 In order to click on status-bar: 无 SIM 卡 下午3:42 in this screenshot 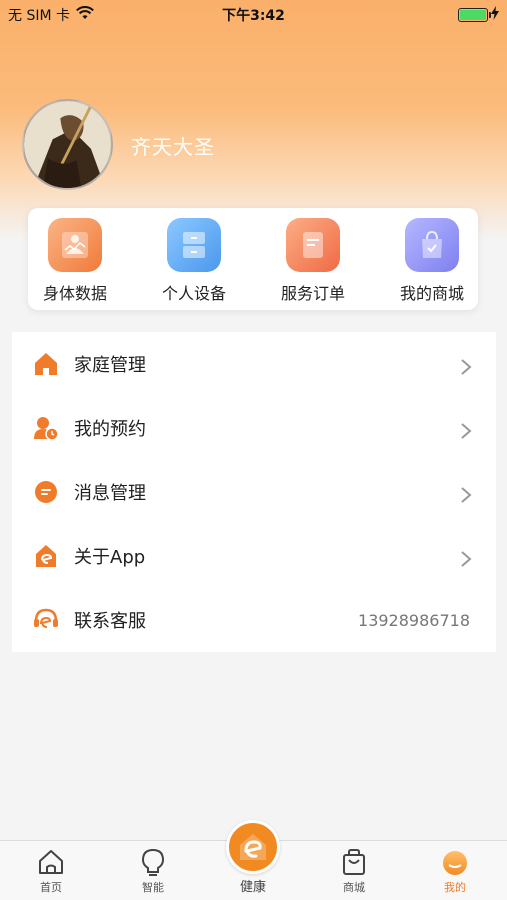, I will do `click(253, 14)`.